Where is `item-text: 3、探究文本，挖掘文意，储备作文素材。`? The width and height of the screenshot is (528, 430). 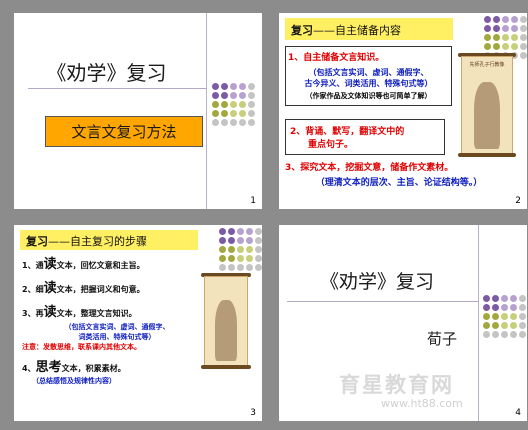
item-text: 3、探究文本，挖掘文意，储备作文素材。 is located at coordinates (369, 168).